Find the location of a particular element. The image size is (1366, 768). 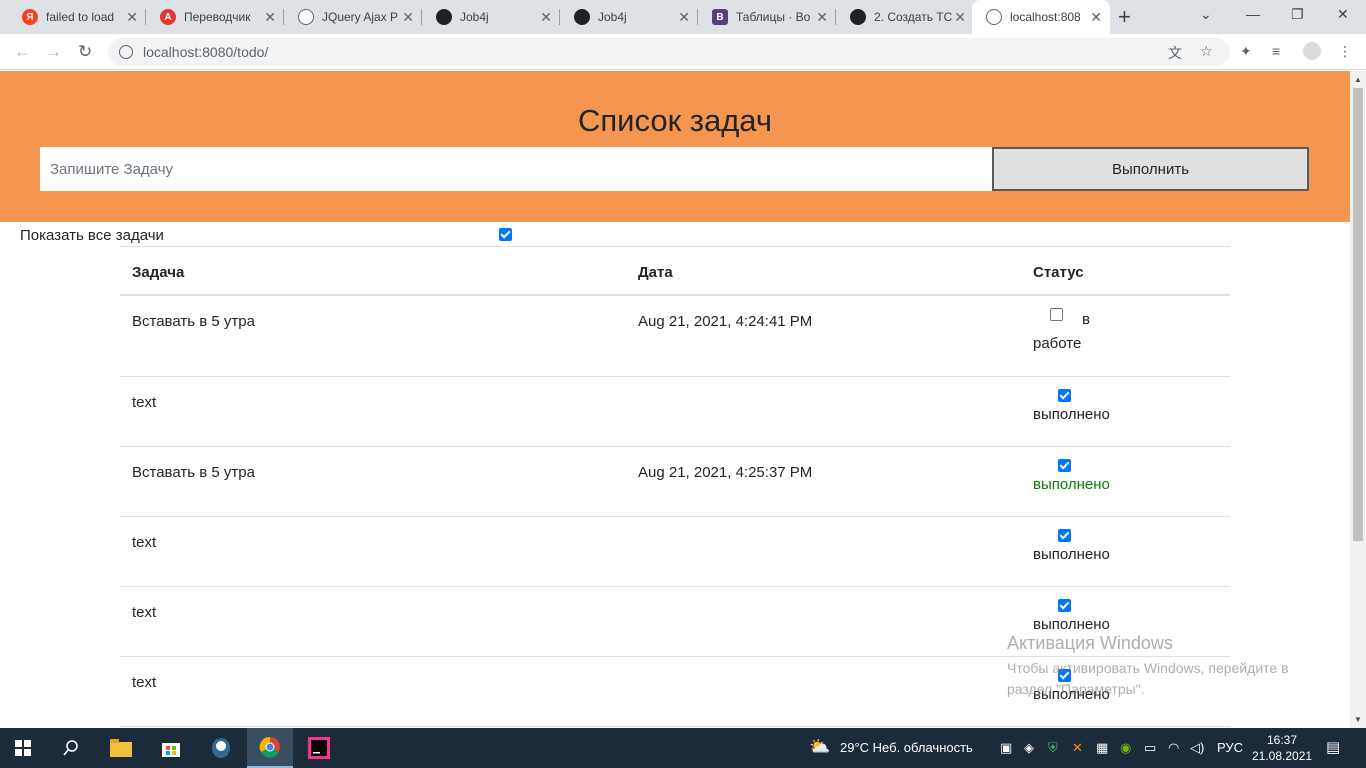

browser-tab: Я failed to load ✕ is located at coordinates (77, 17).